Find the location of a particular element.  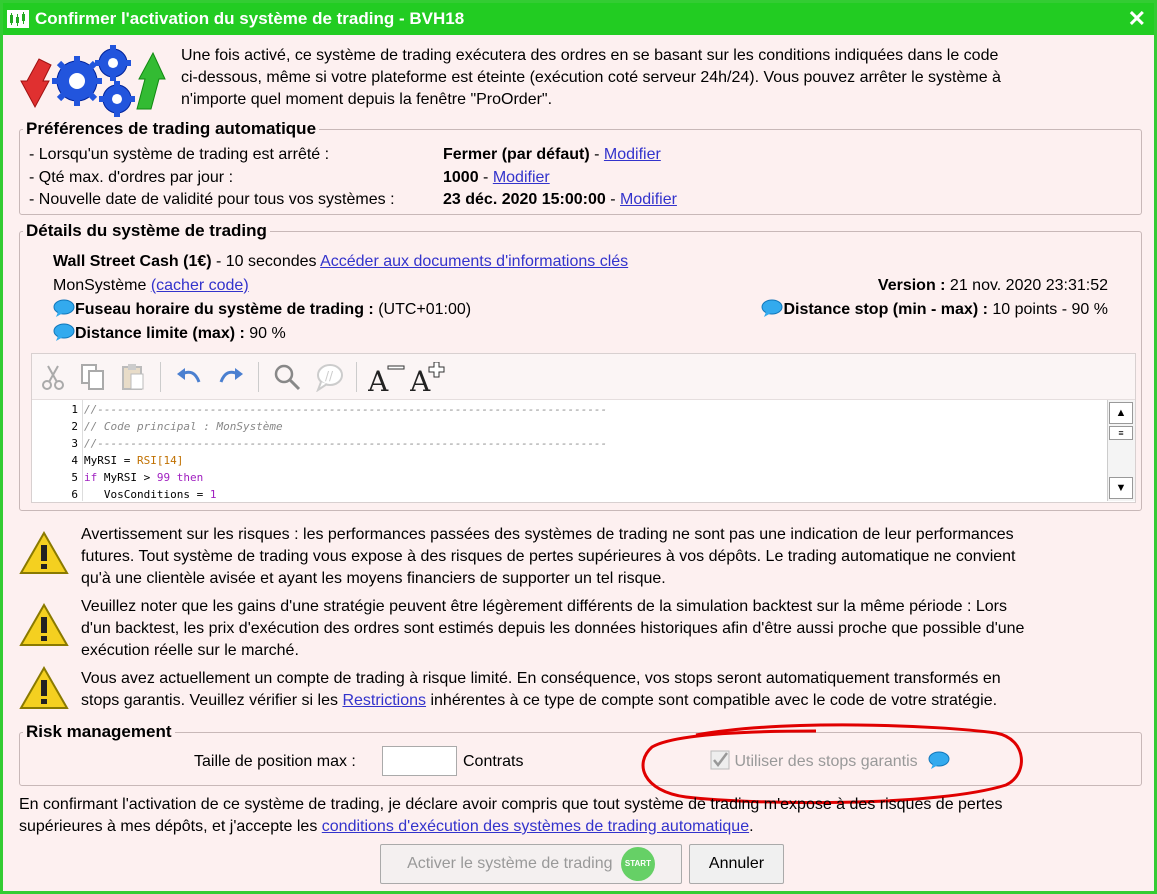

prefs-row-1-value: Fermer (par défaut) - Modifier is located at coordinates (552, 155).